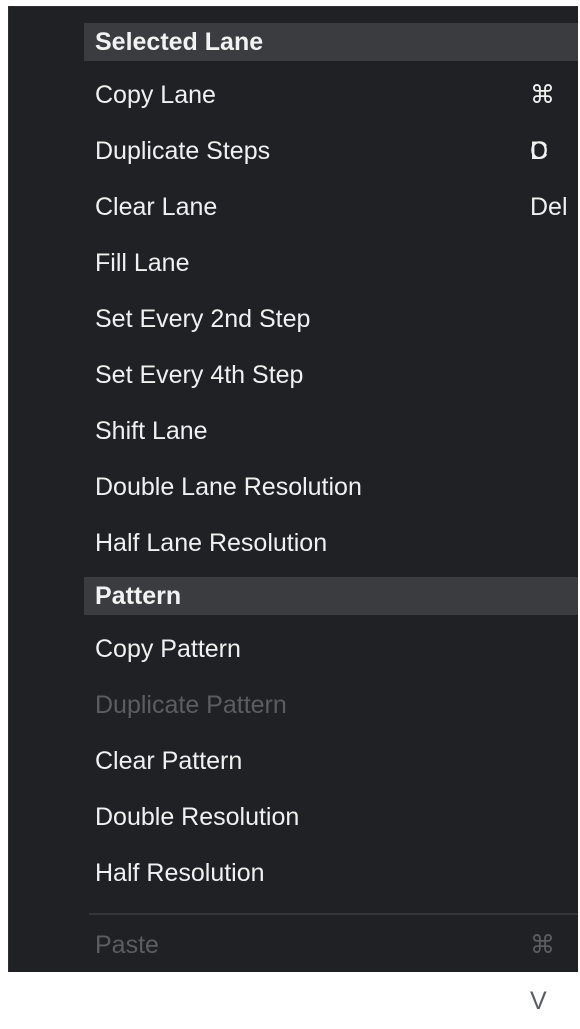  Describe the element at coordinates (331, 543) in the screenshot. I see `menu-item-half-lane-resolution: Half Lane Resolution` at that location.